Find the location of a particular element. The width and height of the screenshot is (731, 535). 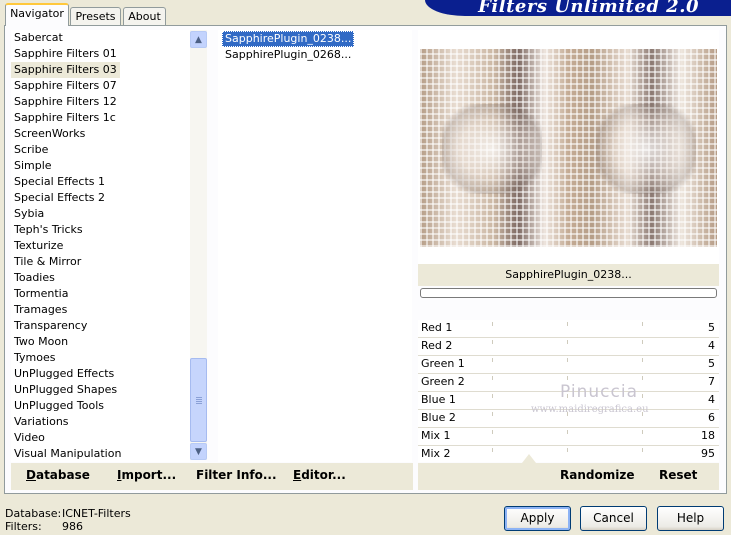

scroll-up-button: ▲ is located at coordinates (198, 39).